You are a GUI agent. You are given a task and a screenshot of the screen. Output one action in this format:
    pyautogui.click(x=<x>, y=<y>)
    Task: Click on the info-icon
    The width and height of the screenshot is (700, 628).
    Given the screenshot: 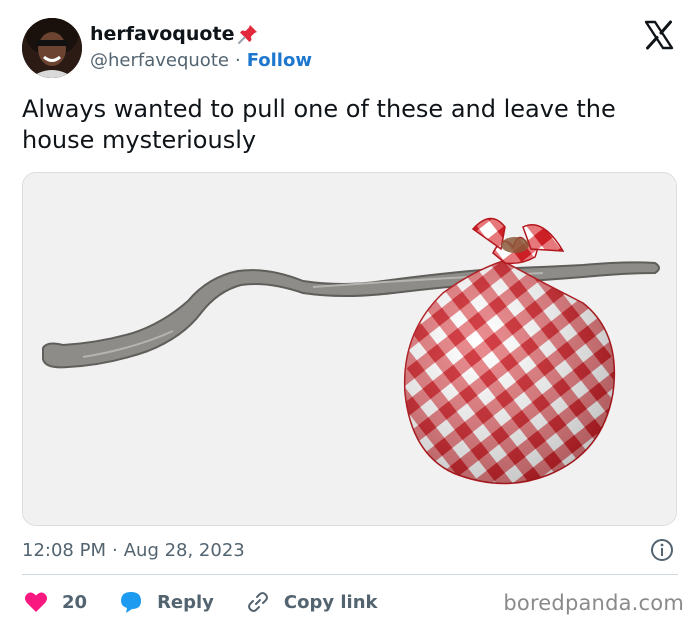 What is the action you would take?
    pyautogui.click(x=662, y=550)
    